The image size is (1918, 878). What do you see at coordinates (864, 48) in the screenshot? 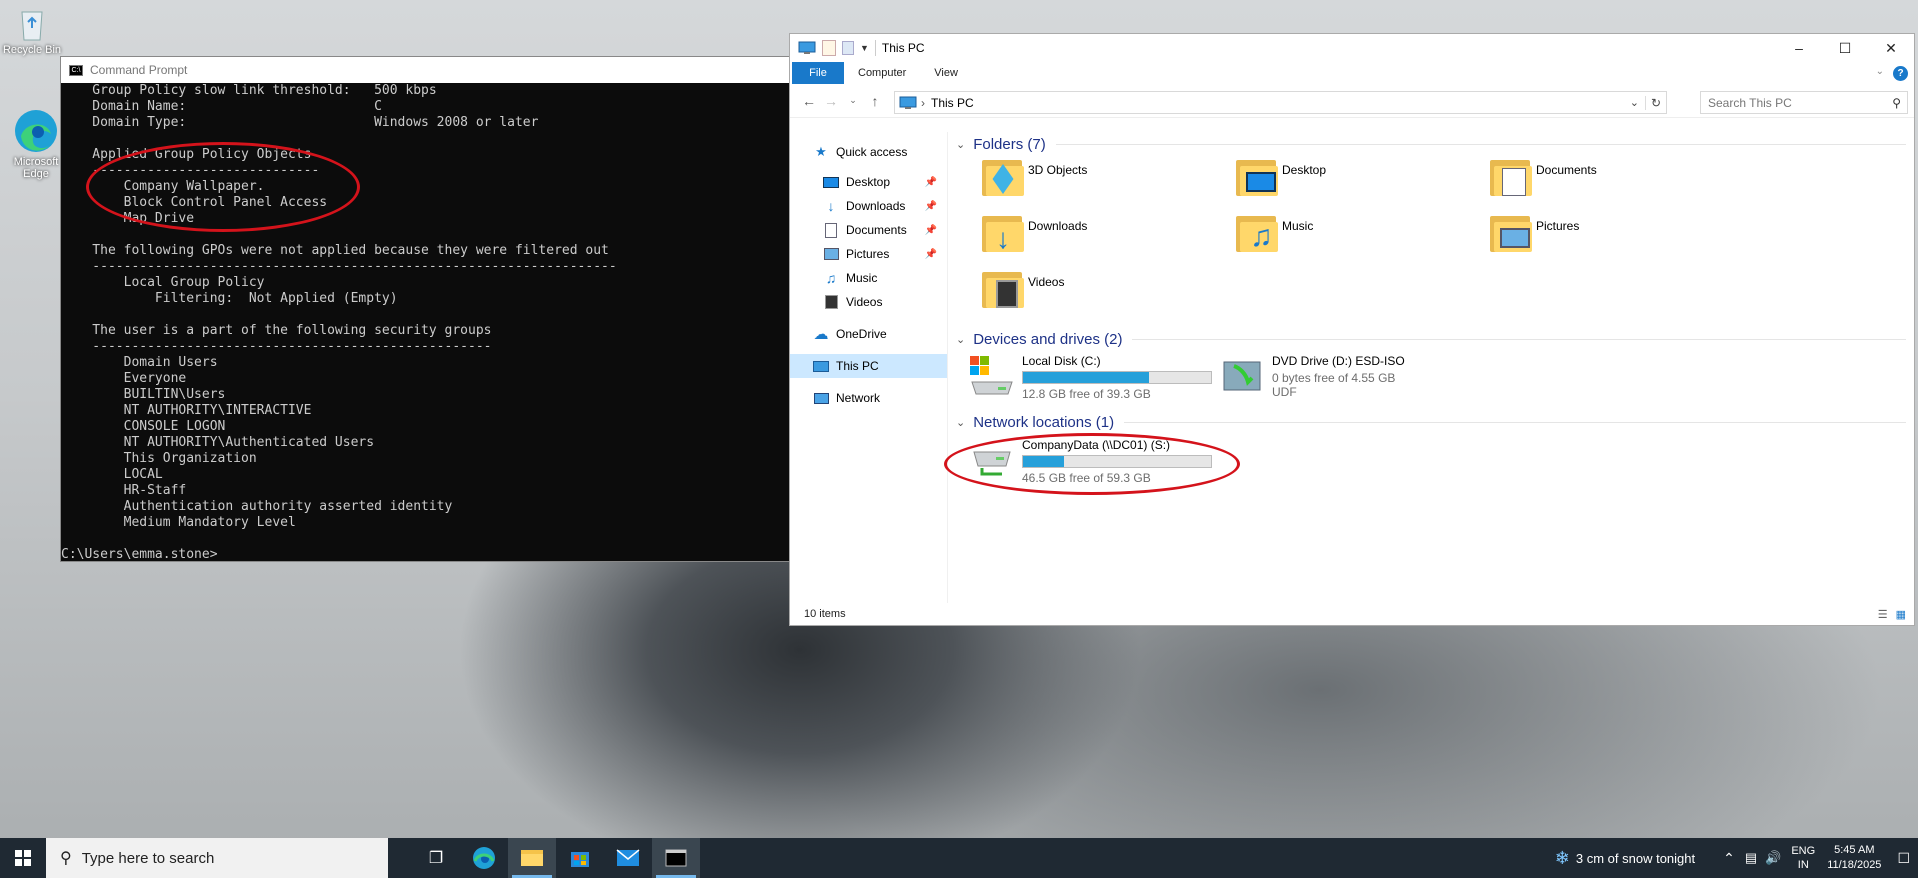
I see `quick-access-dropdown-icon: ▼` at bounding box center [864, 48].